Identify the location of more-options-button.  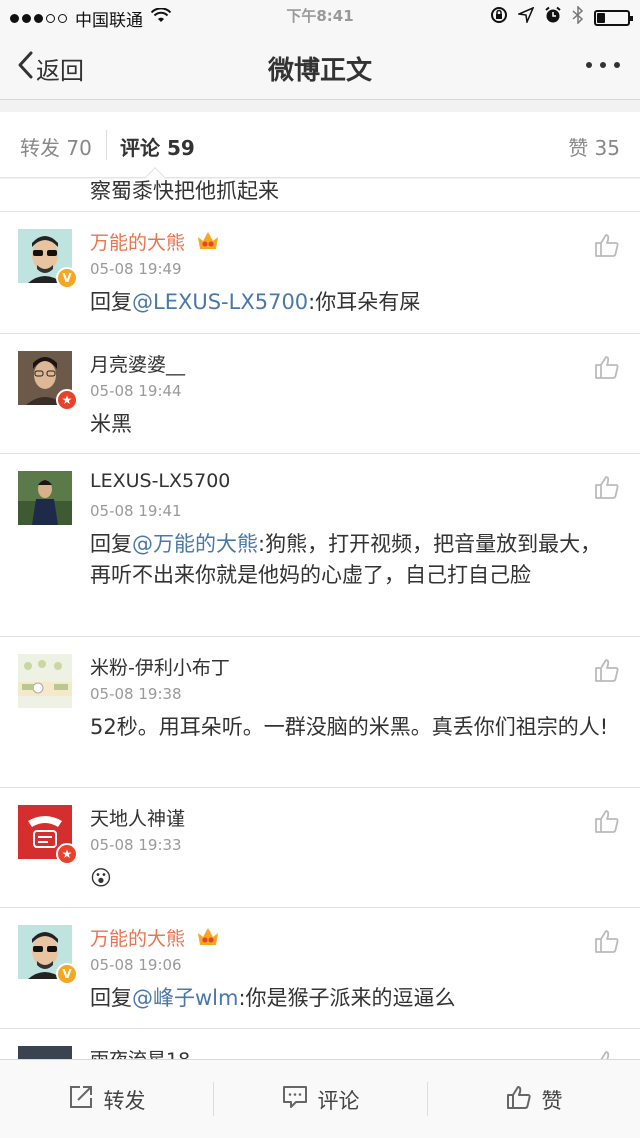
(603, 65).